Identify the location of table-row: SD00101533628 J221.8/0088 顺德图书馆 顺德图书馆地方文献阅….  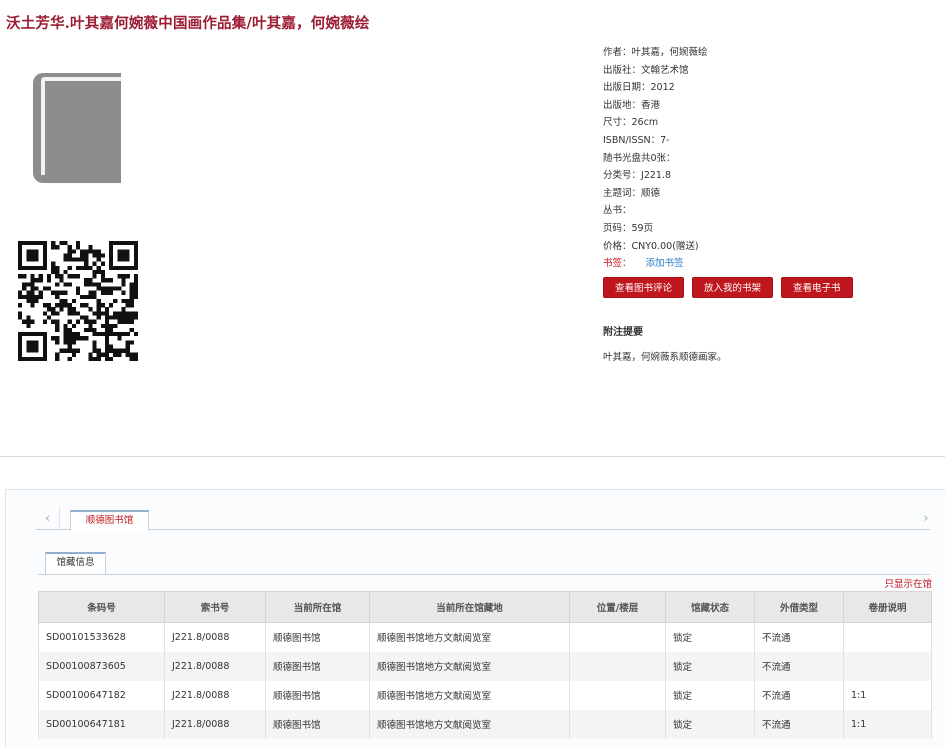
(485, 637).